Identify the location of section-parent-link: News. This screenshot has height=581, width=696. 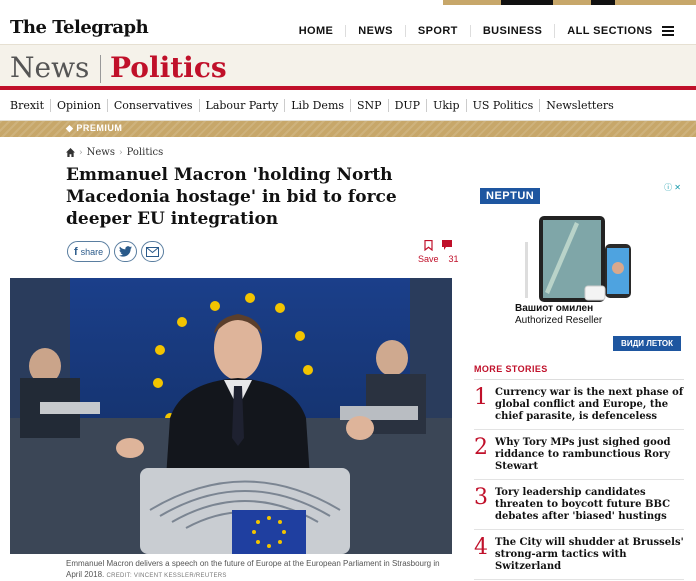
(49, 67).